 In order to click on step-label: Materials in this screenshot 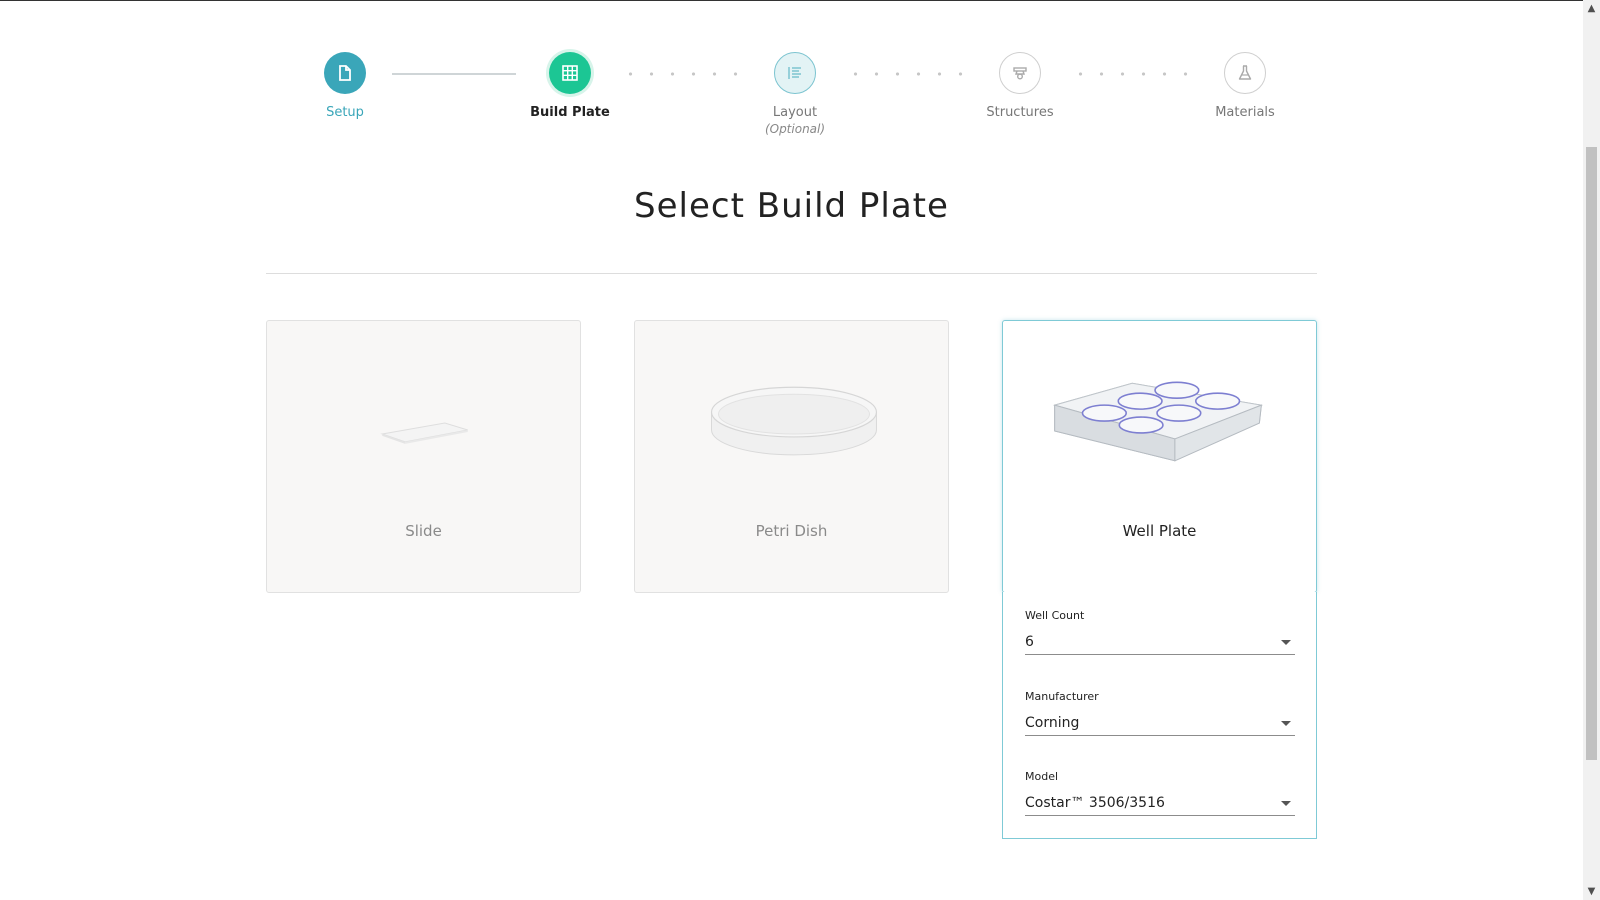, I will do `click(1245, 112)`.